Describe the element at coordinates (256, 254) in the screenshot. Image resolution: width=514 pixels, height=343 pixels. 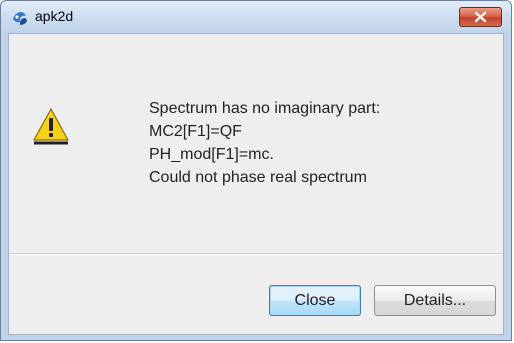
I see `button-separator` at that location.